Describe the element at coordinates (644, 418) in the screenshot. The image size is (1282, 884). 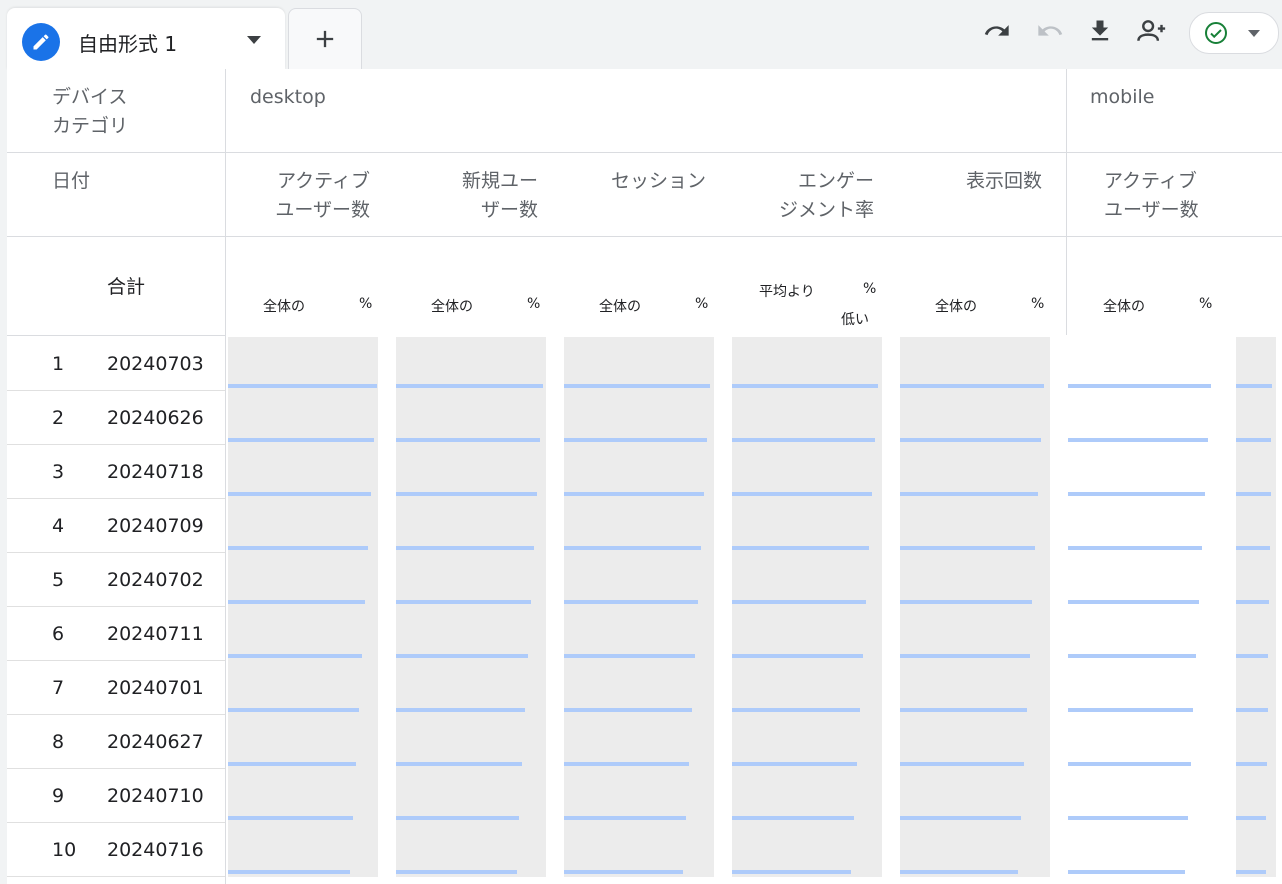
I see `table-row: 2 20240626` at that location.